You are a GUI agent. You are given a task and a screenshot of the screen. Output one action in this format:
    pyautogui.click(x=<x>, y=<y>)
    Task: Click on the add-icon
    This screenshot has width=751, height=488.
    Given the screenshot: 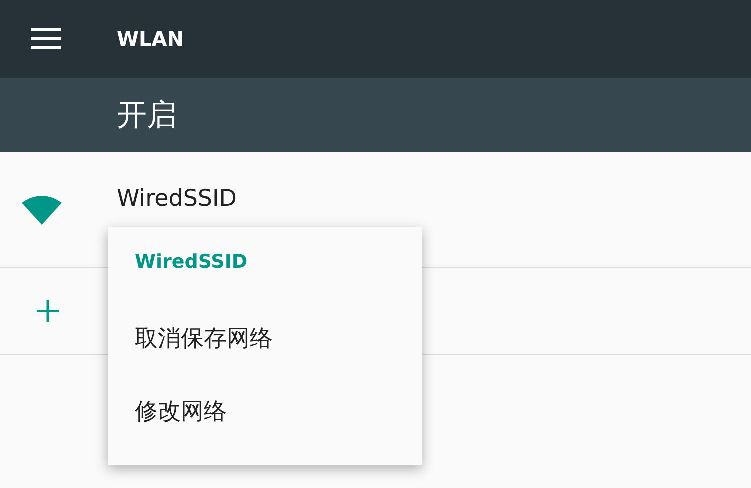 What is the action you would take?
    pyautogui.click(x=48, y=311)
    